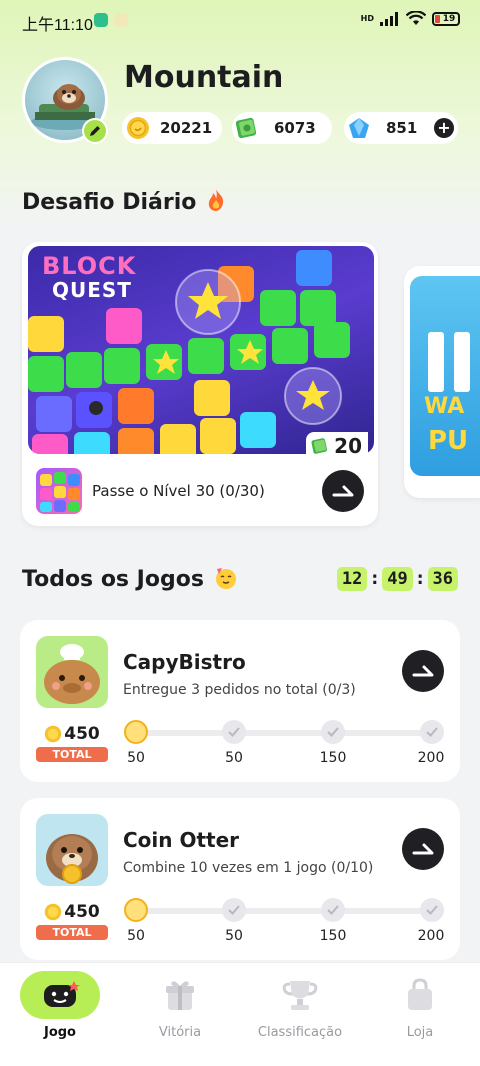 Image resolution: width=480 pixels, height=1066 pixels. I want to click on all-games-heading: Todos os Jogos, so click(130, 579).